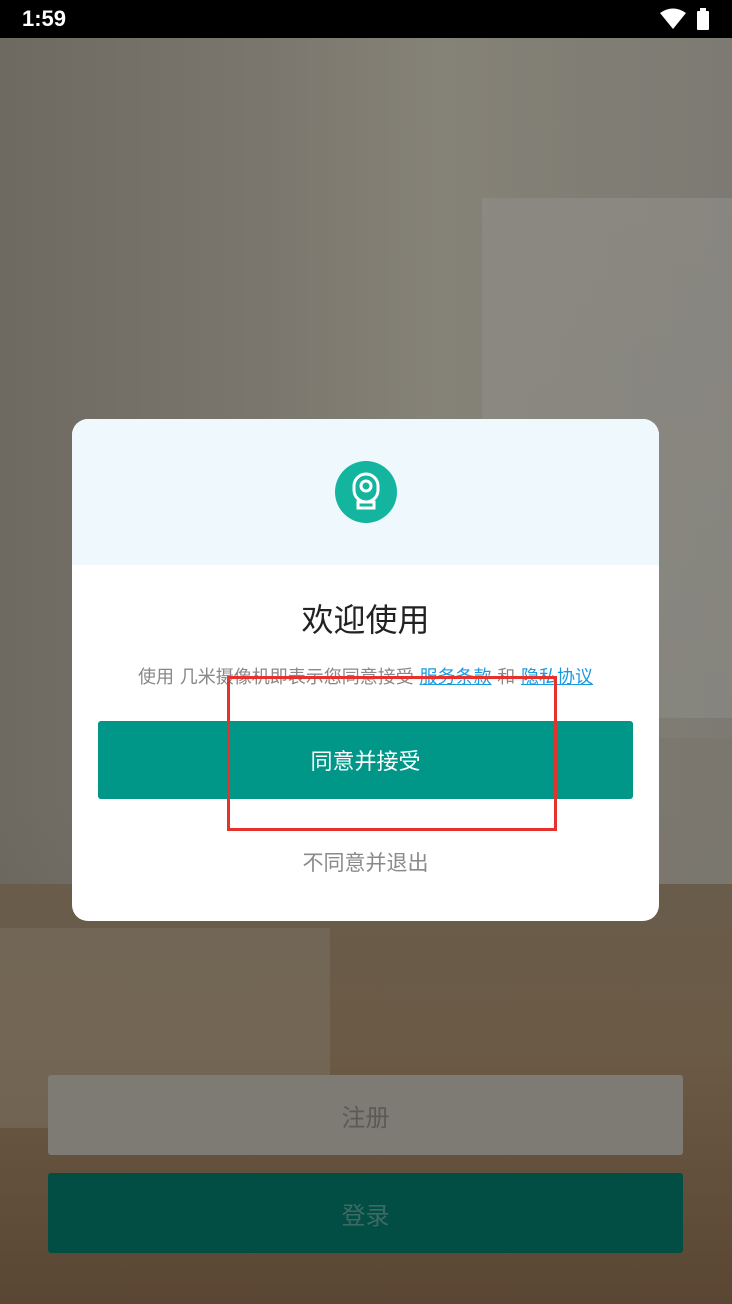  I want to click on dialog-title: 欢迎使用, so click(365, 620).